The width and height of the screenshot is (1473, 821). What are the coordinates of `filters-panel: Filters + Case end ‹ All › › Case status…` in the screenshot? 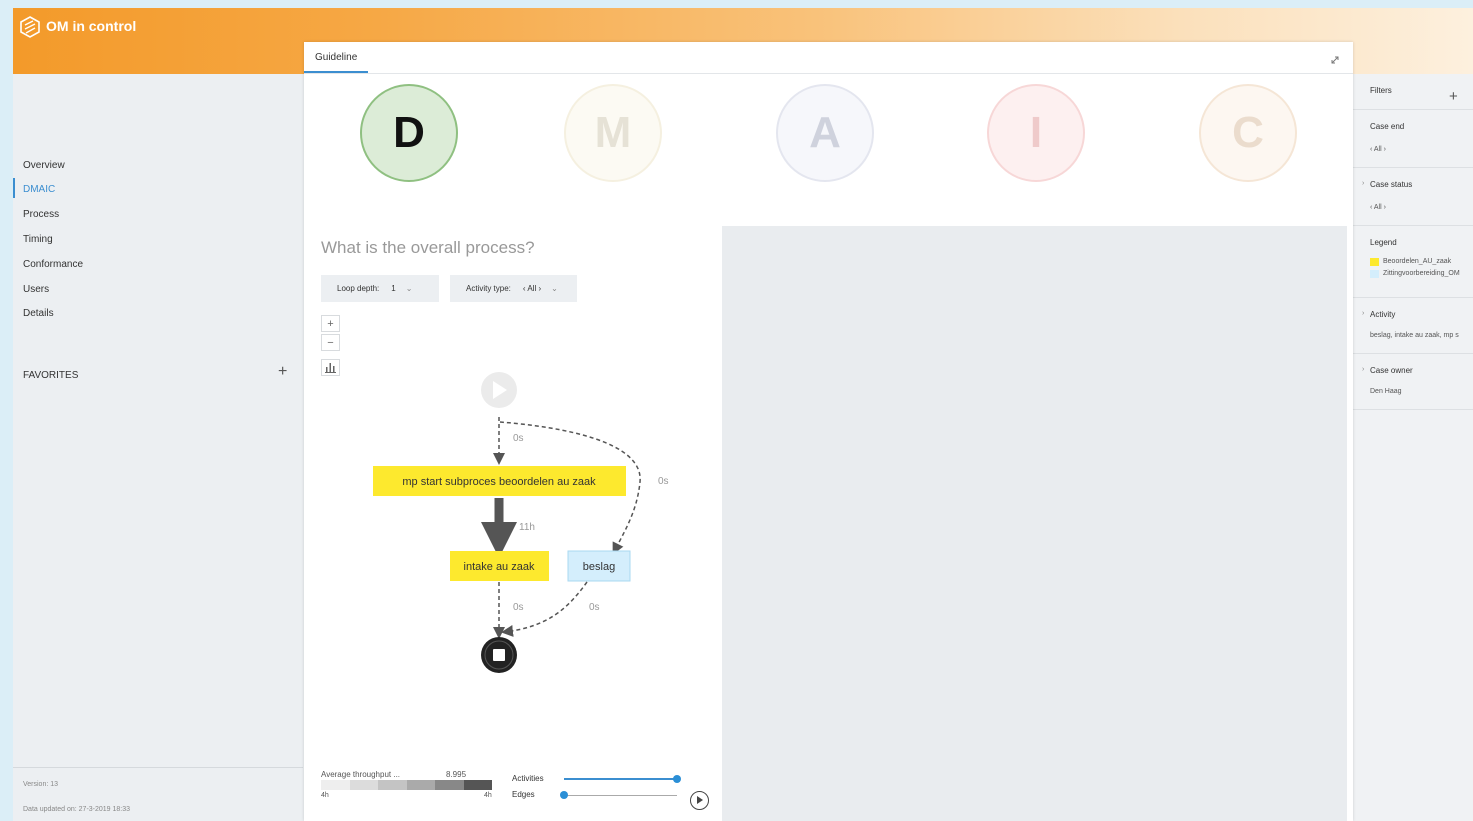 It's located at (1413, 447).